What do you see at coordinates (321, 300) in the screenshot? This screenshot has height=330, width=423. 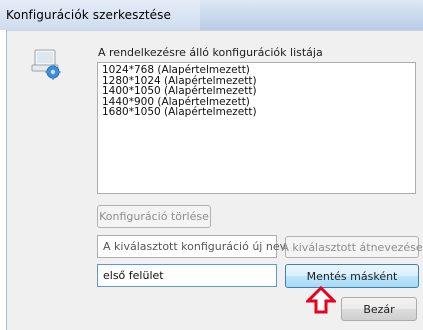 I see `up-arrow-icon` at bounding box center [321, 300].